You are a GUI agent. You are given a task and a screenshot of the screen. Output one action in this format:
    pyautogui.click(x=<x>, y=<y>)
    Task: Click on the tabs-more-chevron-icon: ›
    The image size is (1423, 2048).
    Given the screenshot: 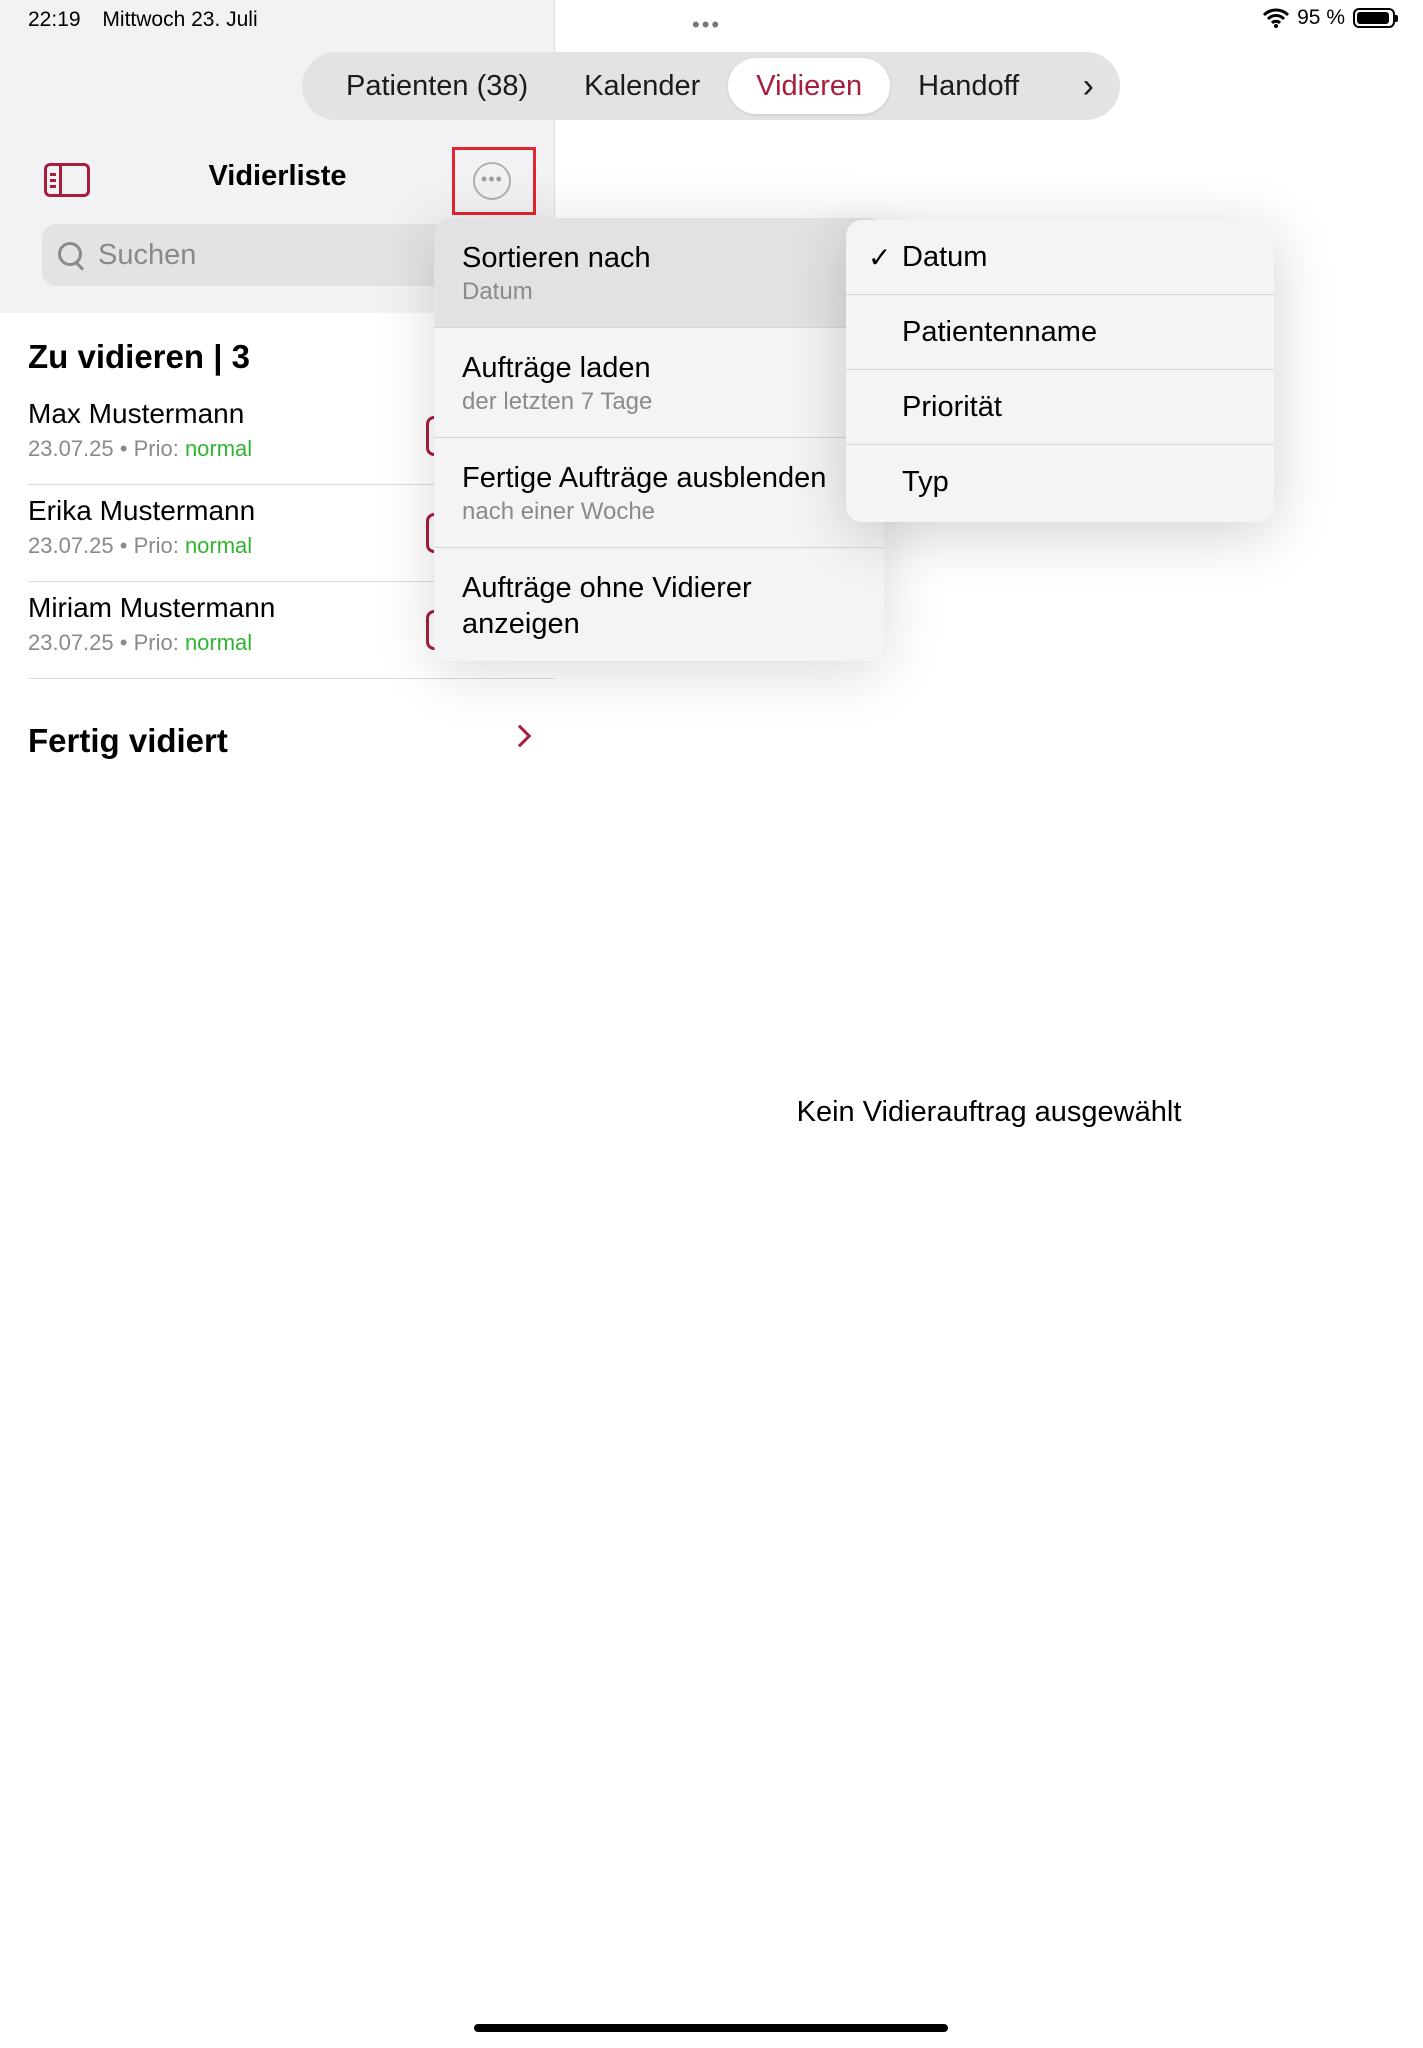 What is the action you would take?
    pyautogui.click(x=1088, y=86)
    